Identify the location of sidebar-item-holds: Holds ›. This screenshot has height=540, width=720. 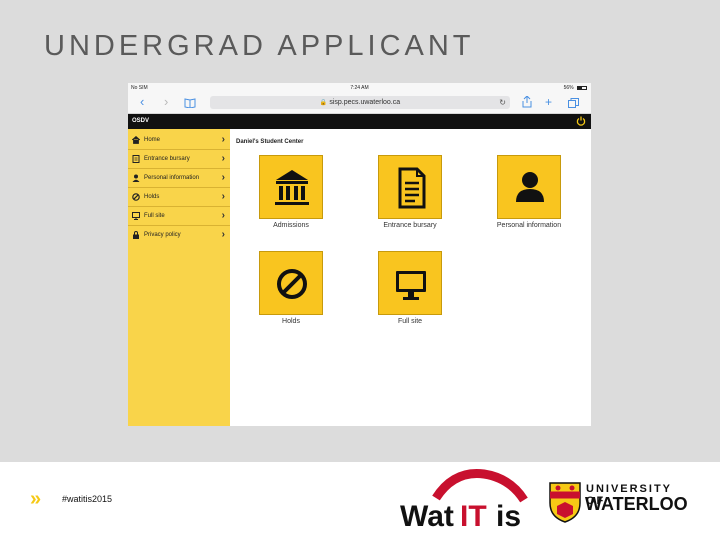
(179, 197).